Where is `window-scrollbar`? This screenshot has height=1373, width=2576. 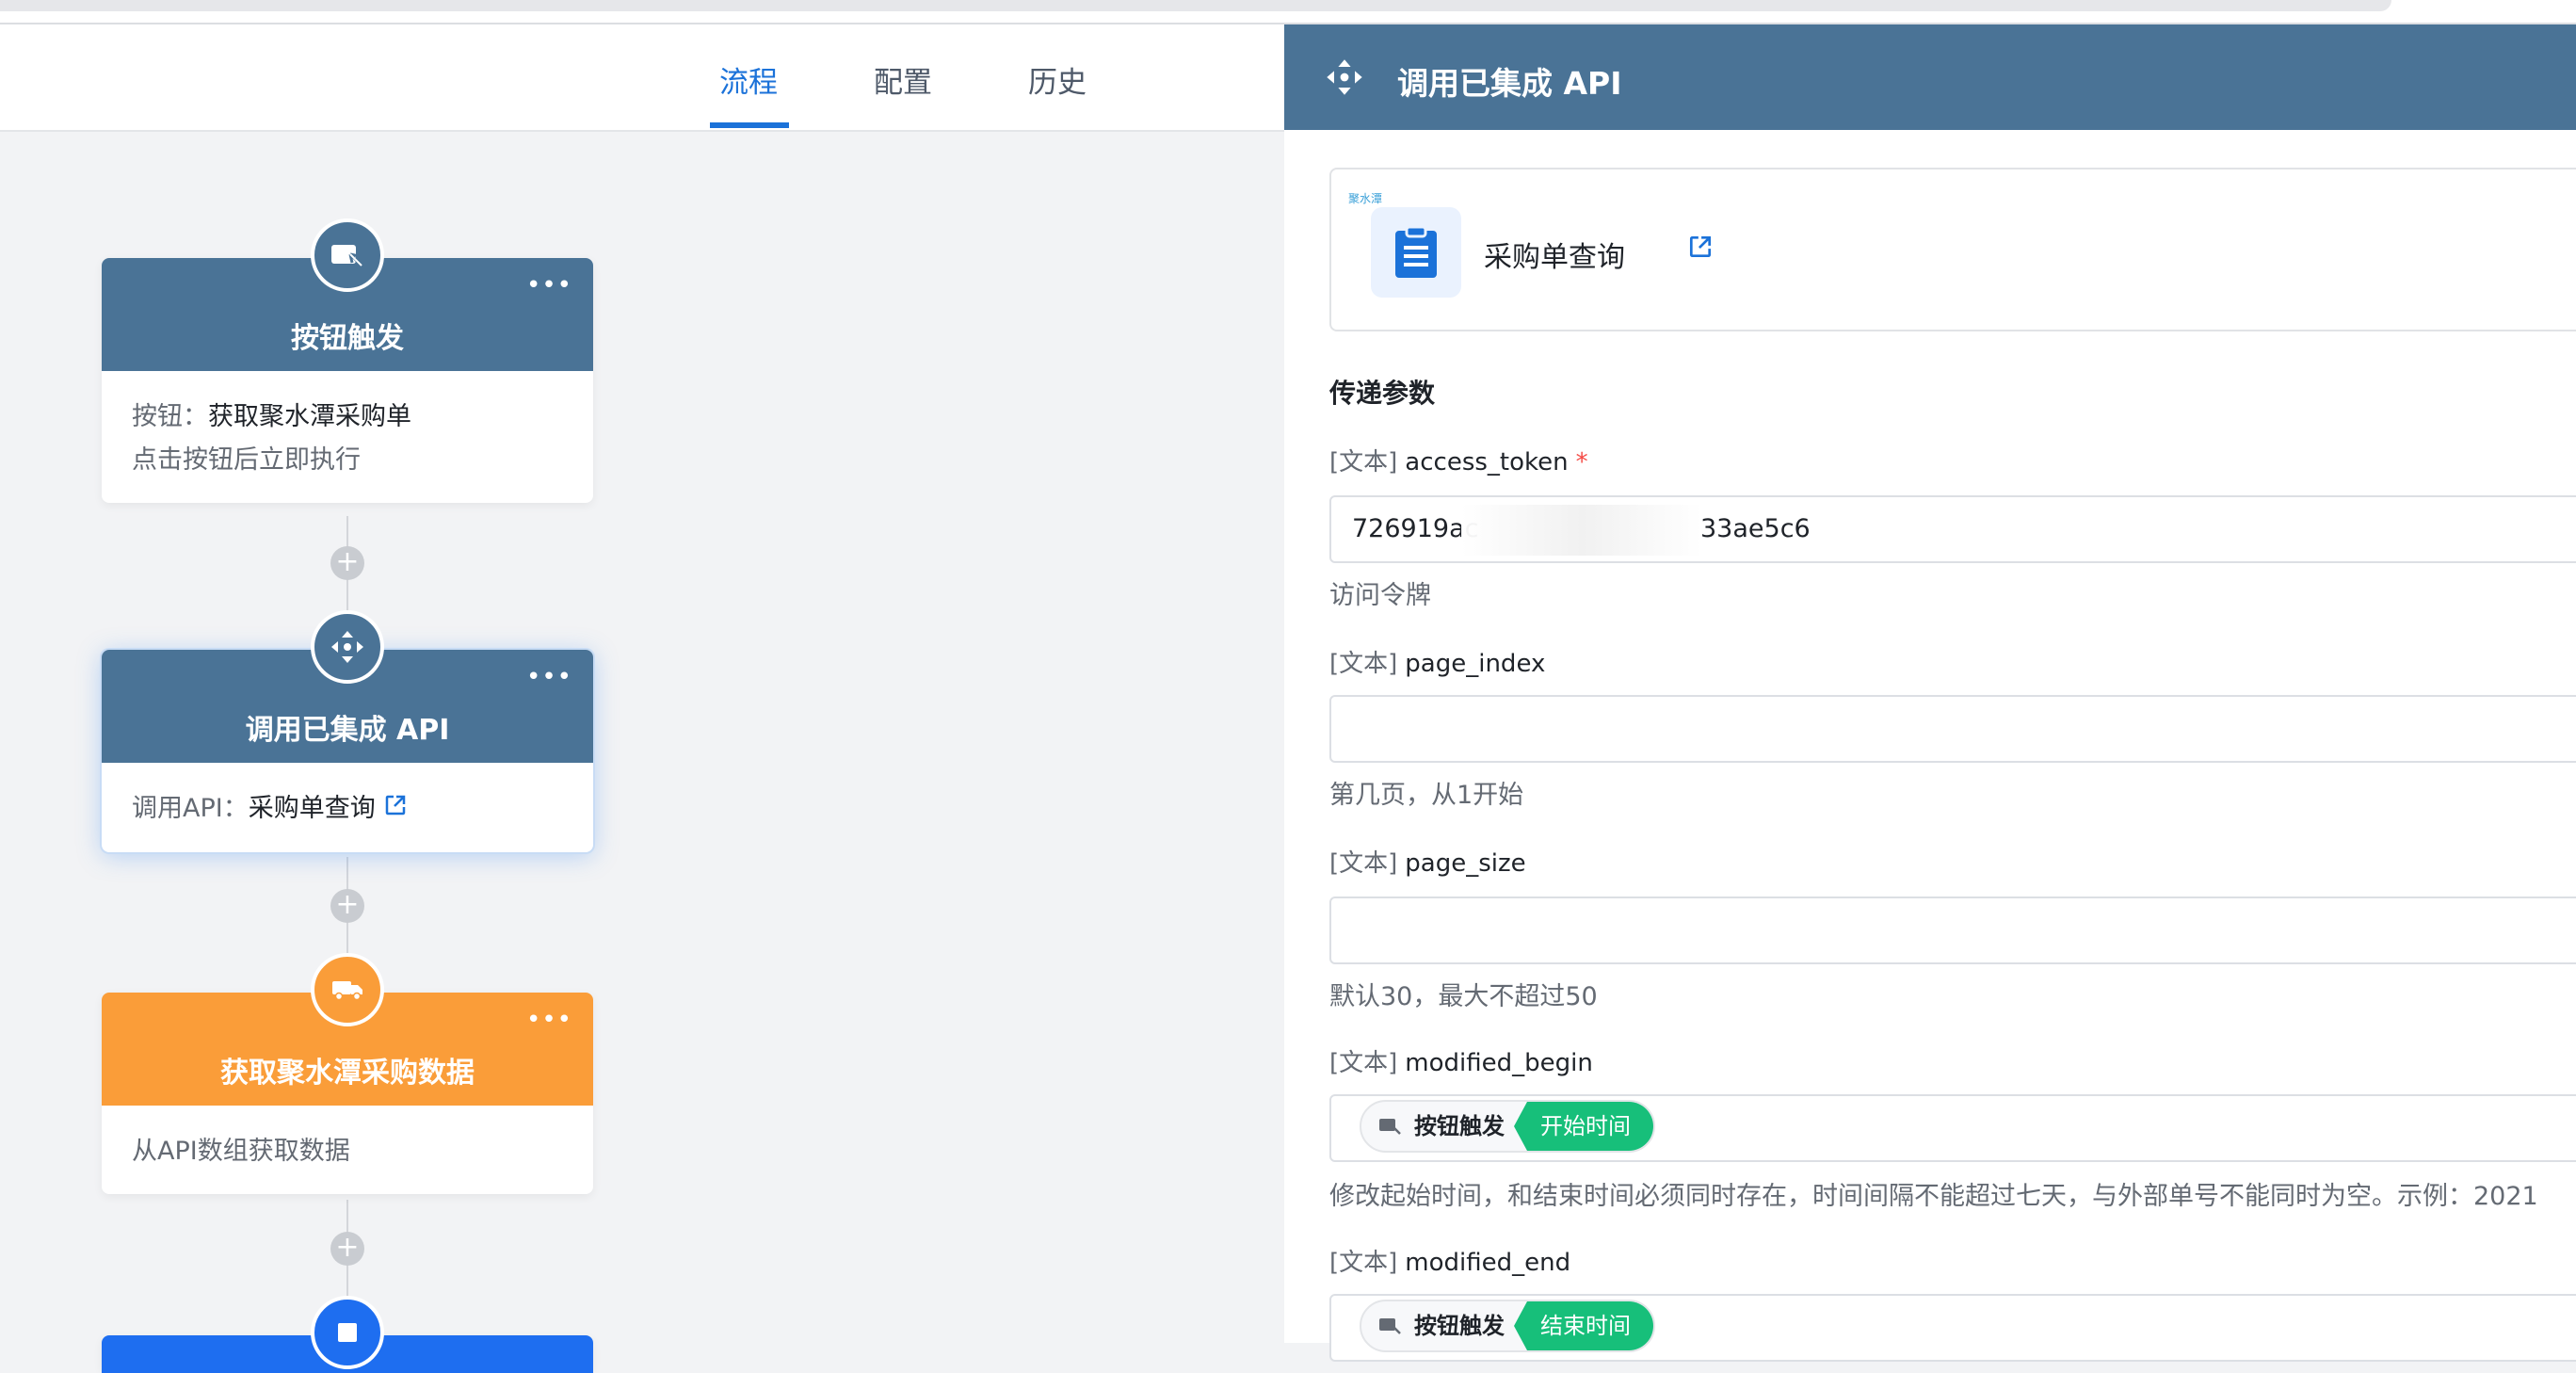
window-scrollbar is located at coordinates (1195, 5).